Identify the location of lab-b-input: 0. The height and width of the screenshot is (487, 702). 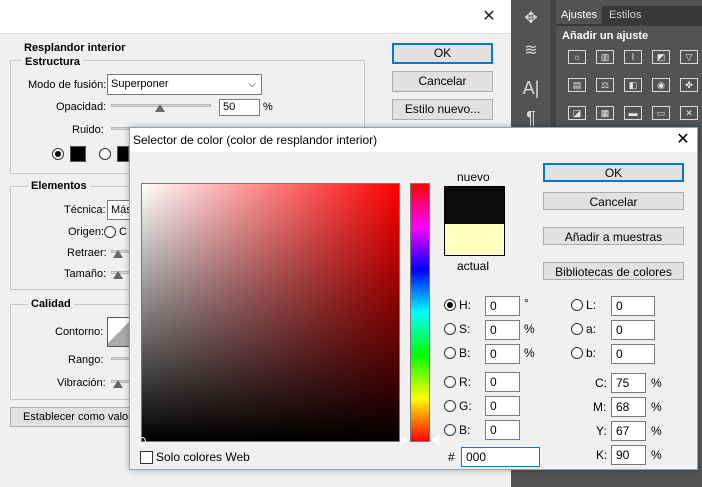
(633, 354).